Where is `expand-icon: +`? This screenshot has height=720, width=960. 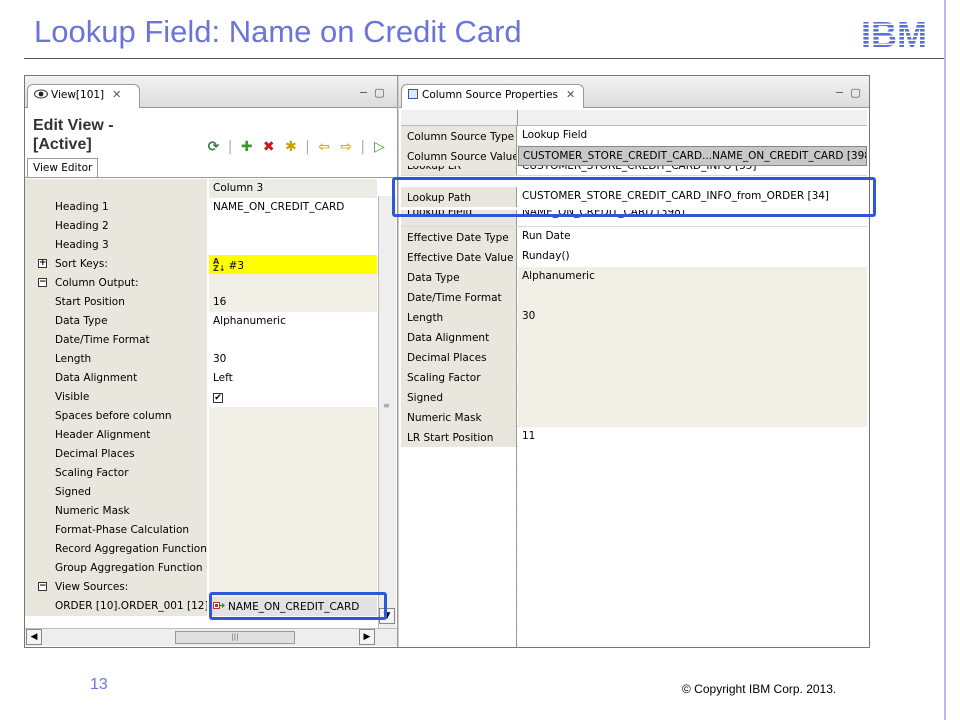
expand-icon: + is located at coordinates (42, 263).